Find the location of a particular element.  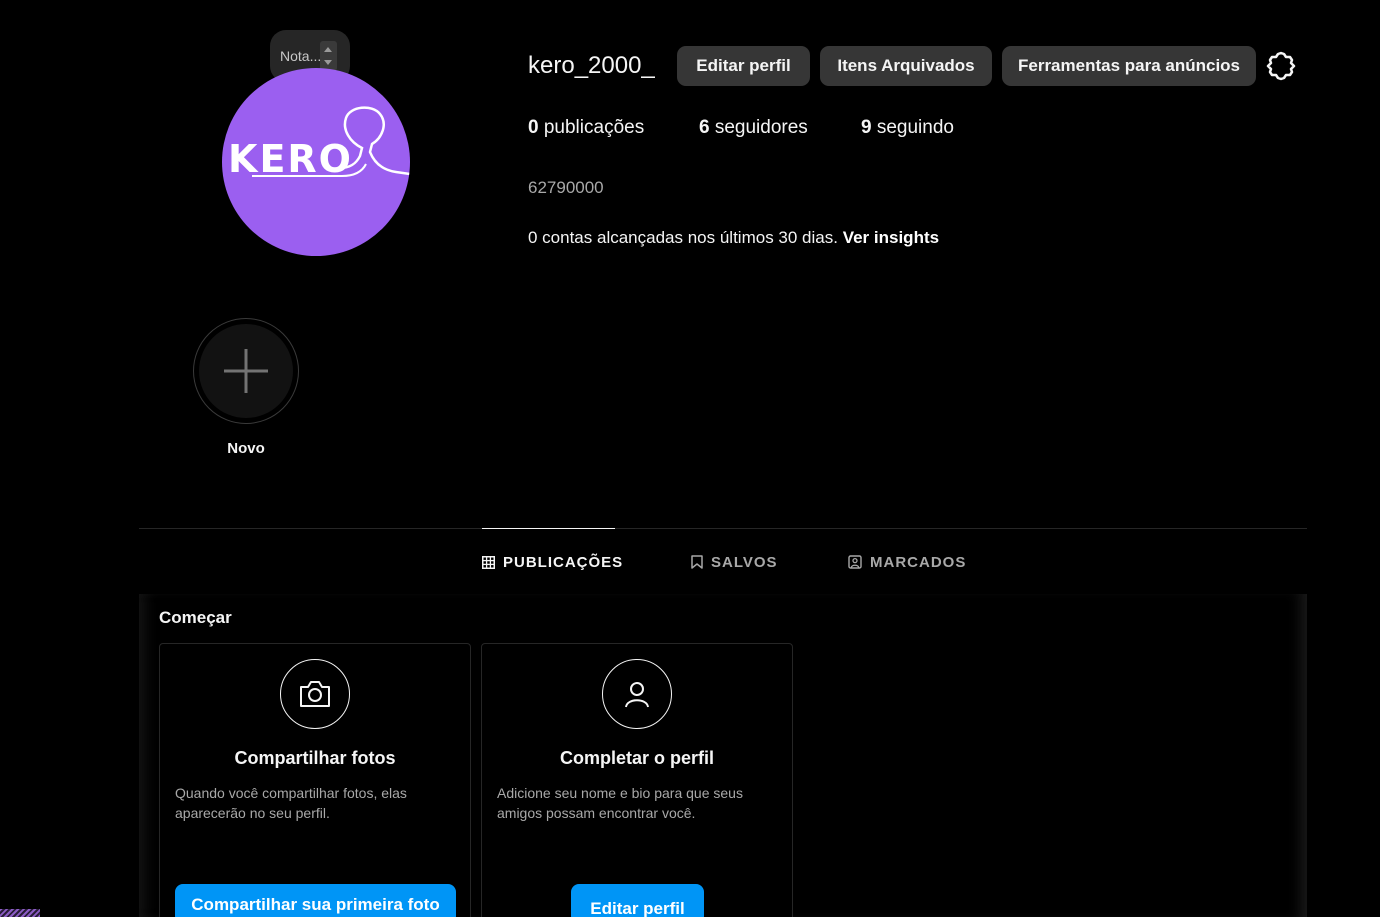

complete-profile-title: Completar o perfil is located at coordinates (637, 758).